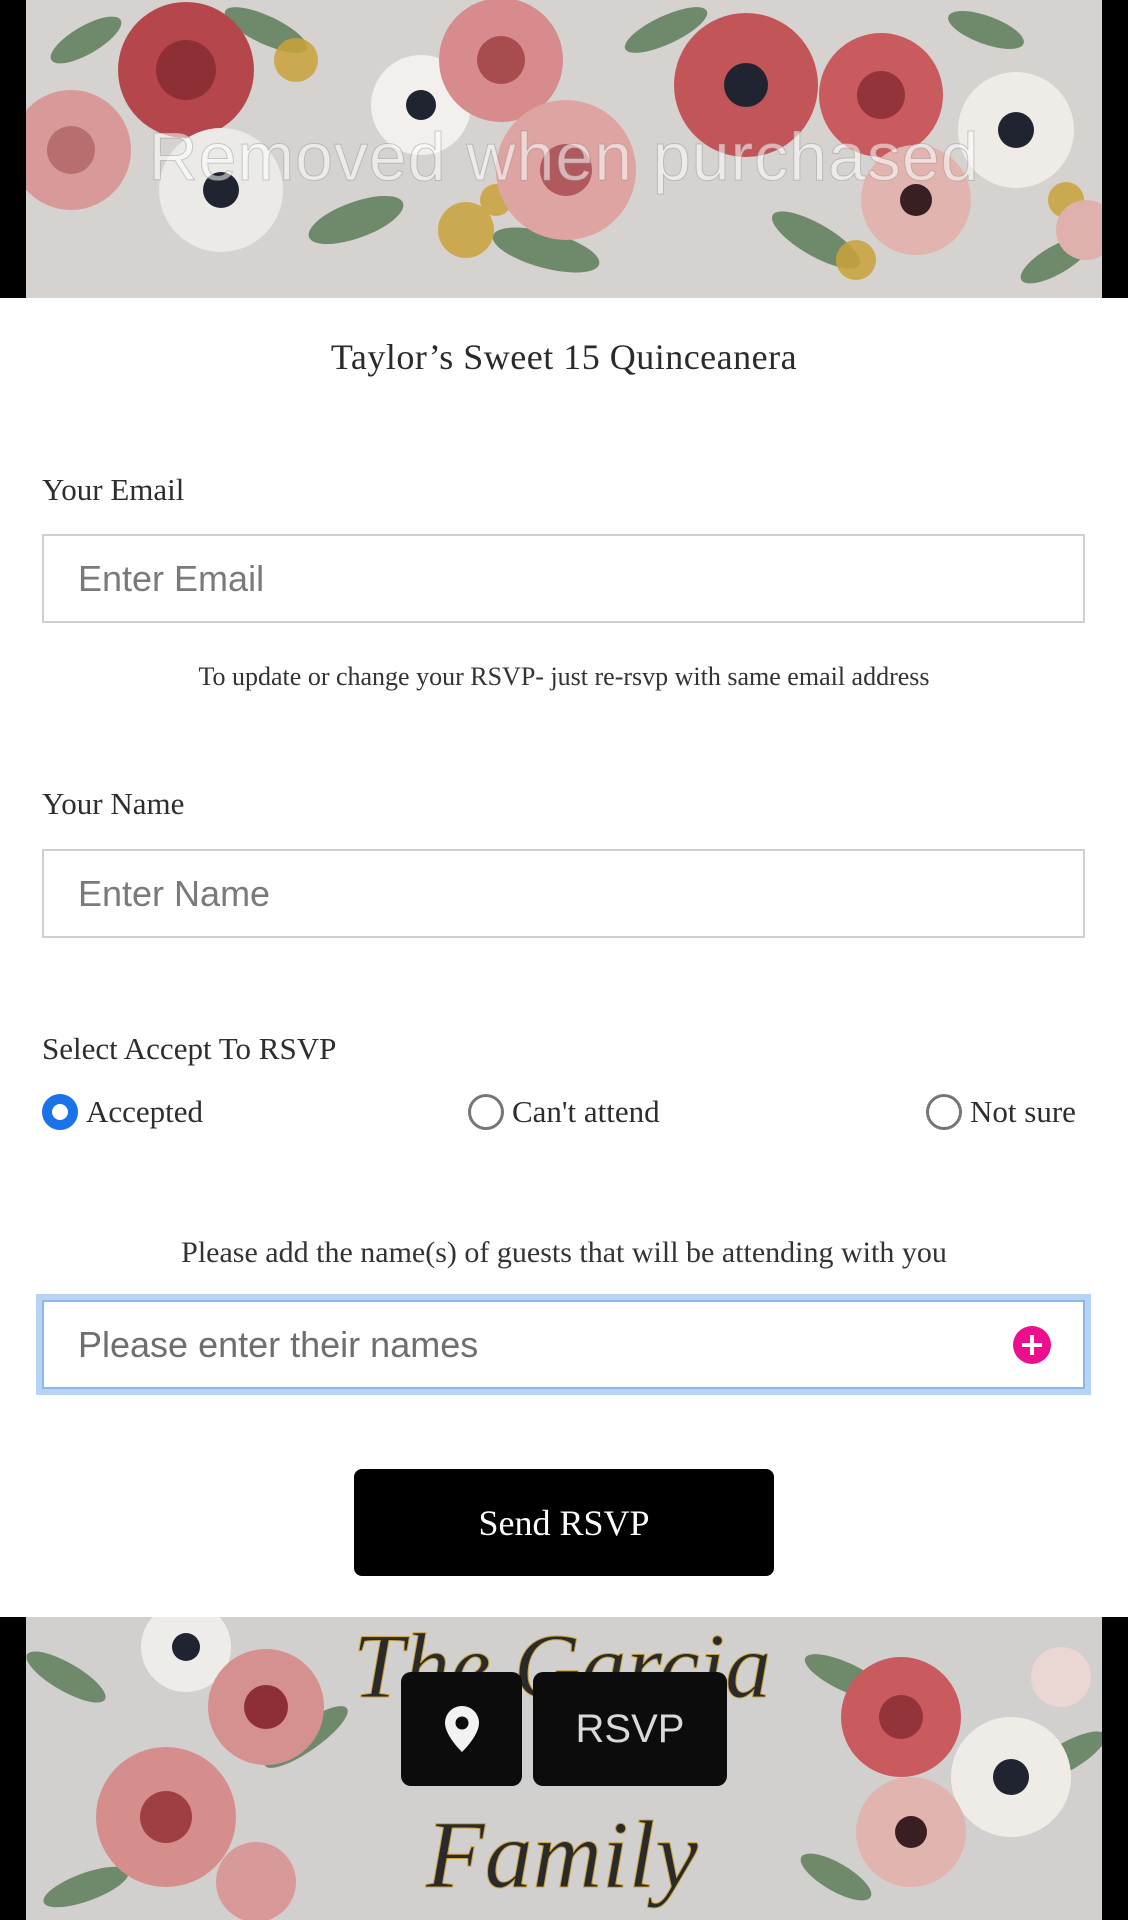  What do you see at coordinates (538, 1344) in the screenshot?
I see `guests-input` at bounding box center [538, 1344].